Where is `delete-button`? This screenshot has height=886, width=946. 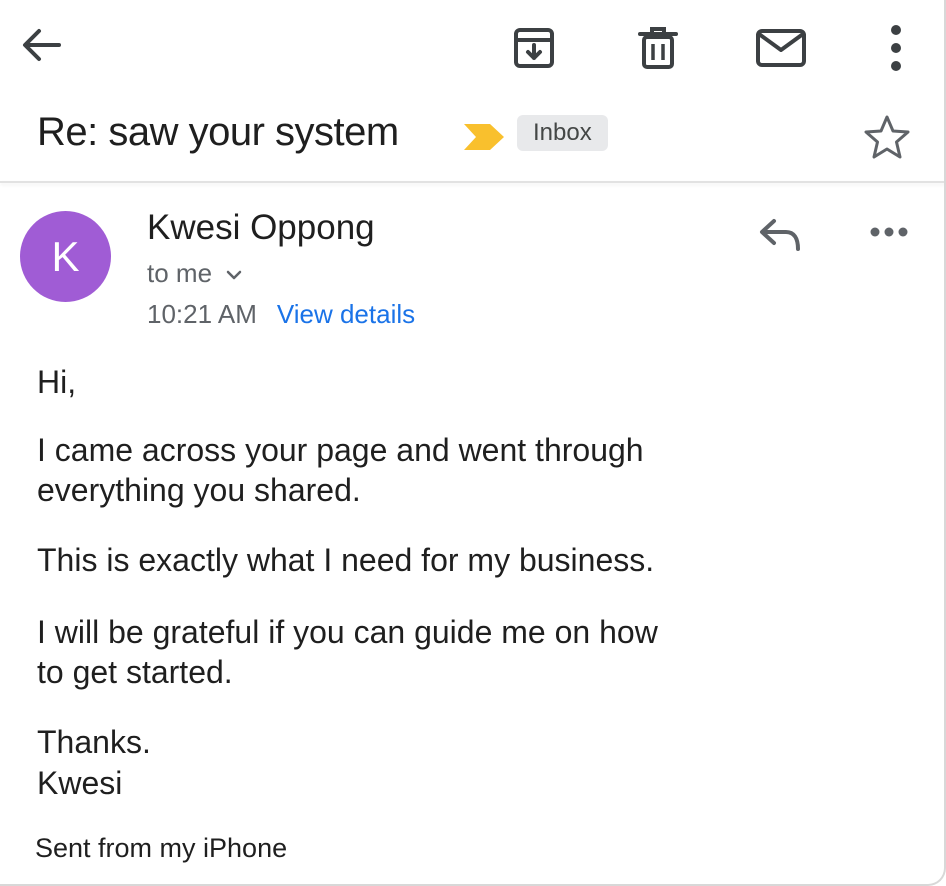
delete-button is located at coordinates (658, 48).